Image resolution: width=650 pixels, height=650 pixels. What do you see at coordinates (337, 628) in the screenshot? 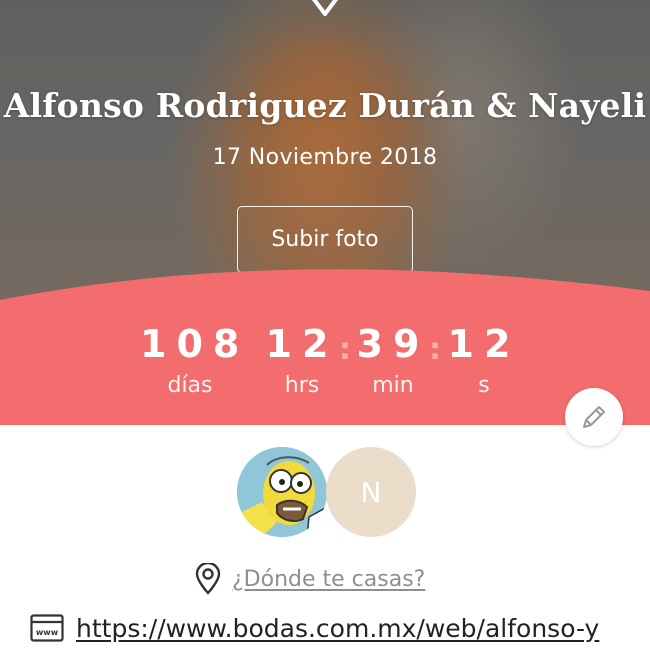
I see `website-url: https://www.bodas.com.mx/web/alfonso-y` at bounding box center [337, 628].